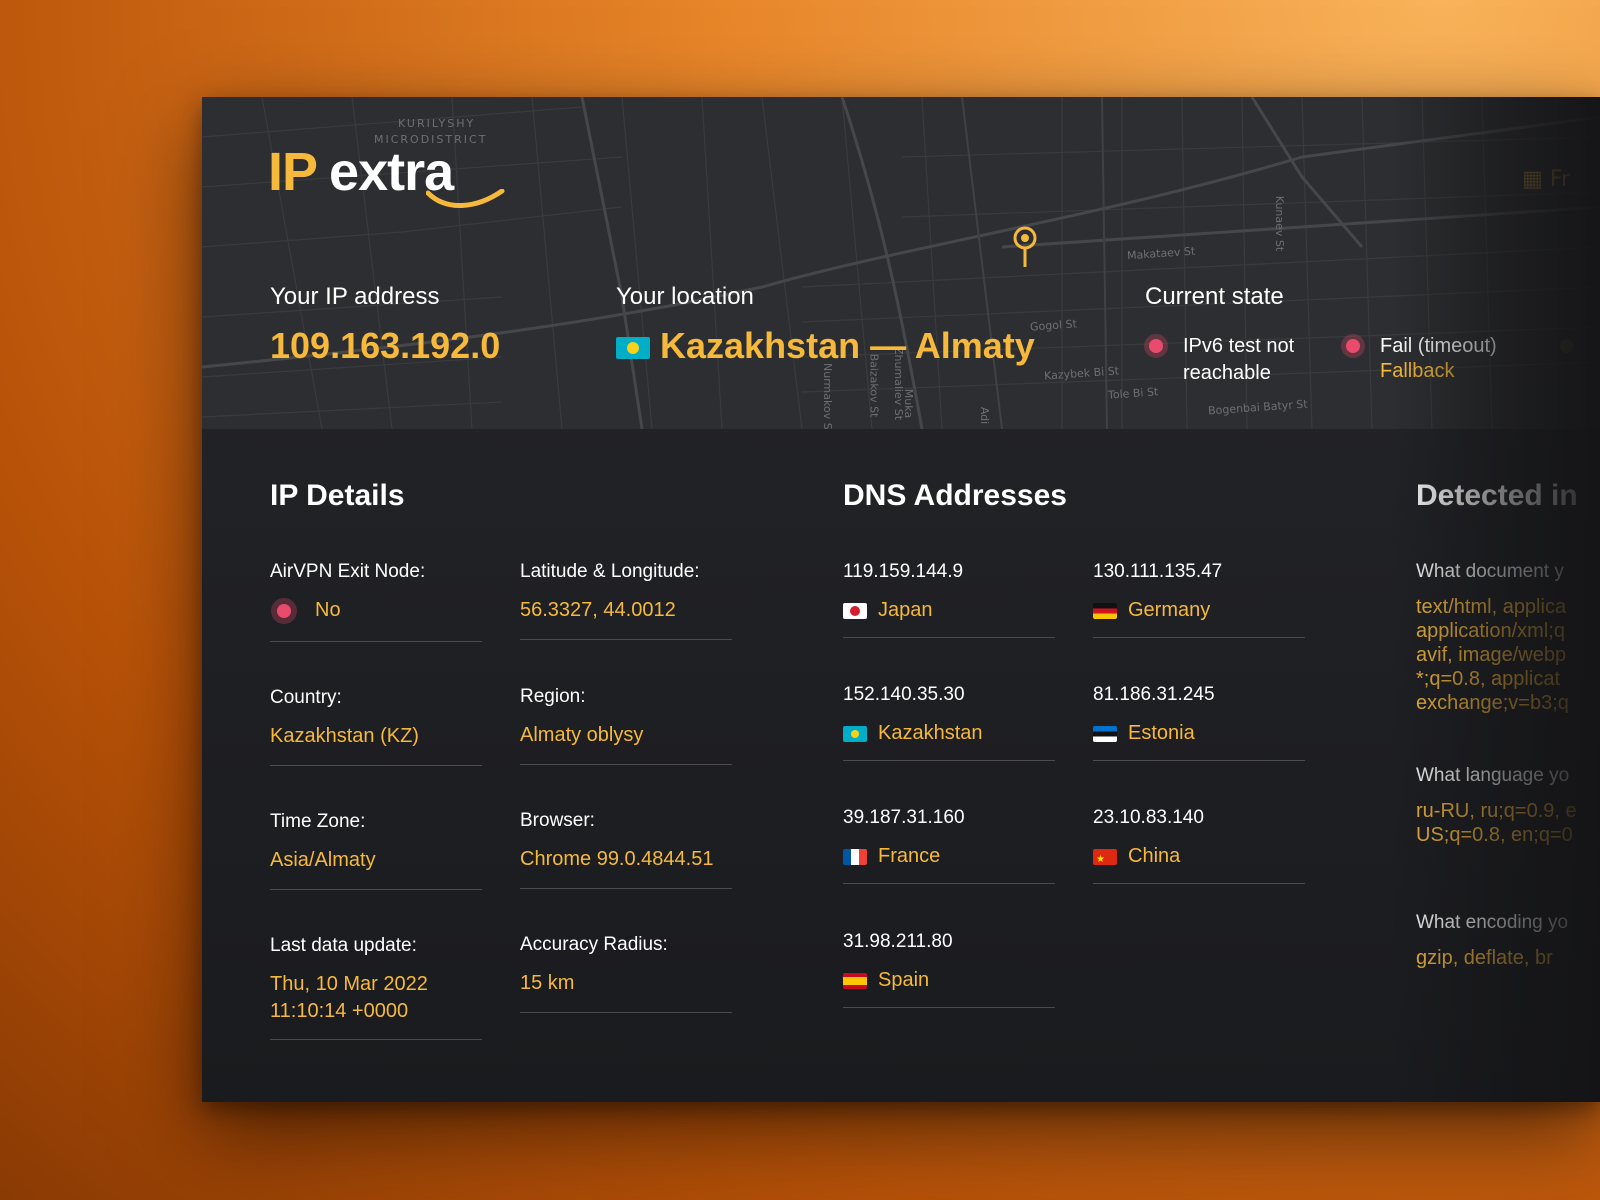 Image resolution: width=1600 pixels, height=1200 pixels. Describe the element at coordinates (1161, 733) in the screenshot. I see `country-name: Estonia` at that location.